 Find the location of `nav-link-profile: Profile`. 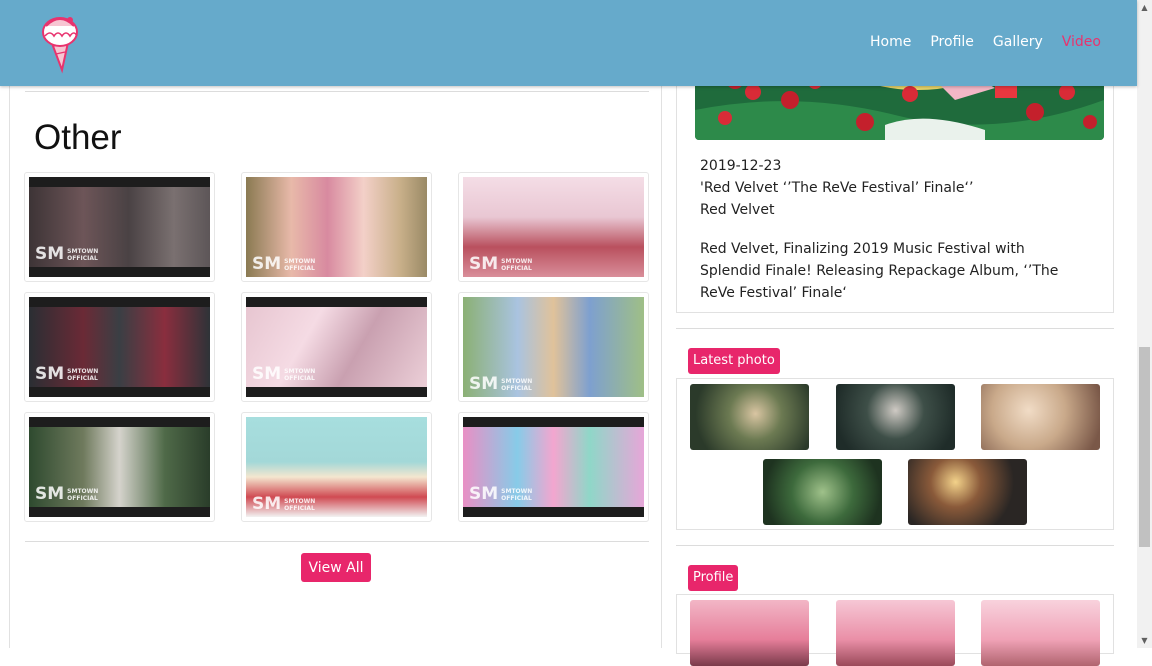

nav-link-profile: Profile is located at coordinates (952, 42).